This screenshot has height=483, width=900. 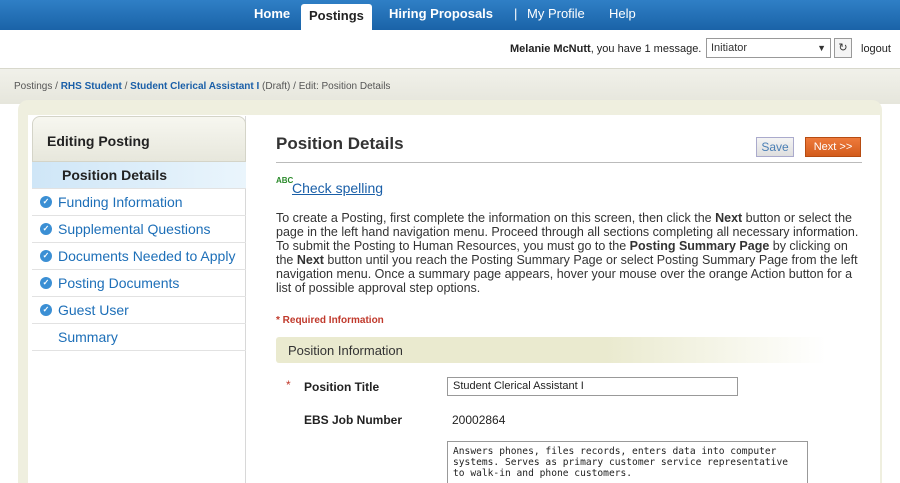 I want to click on section-title: Position Information, so click(x=345, y=350).